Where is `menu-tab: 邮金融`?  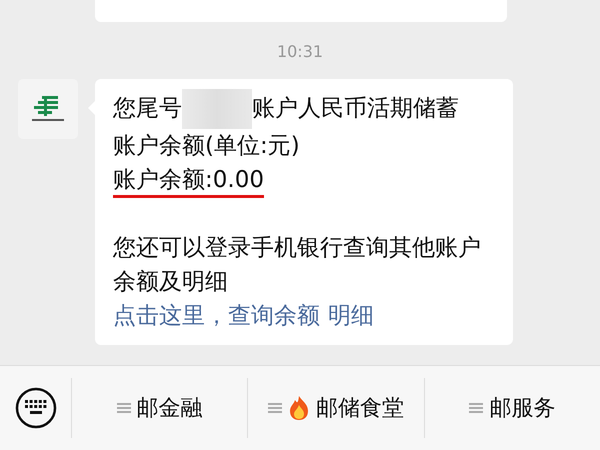
menu-tab: 邮金融 is located at coordinates (160, 408).